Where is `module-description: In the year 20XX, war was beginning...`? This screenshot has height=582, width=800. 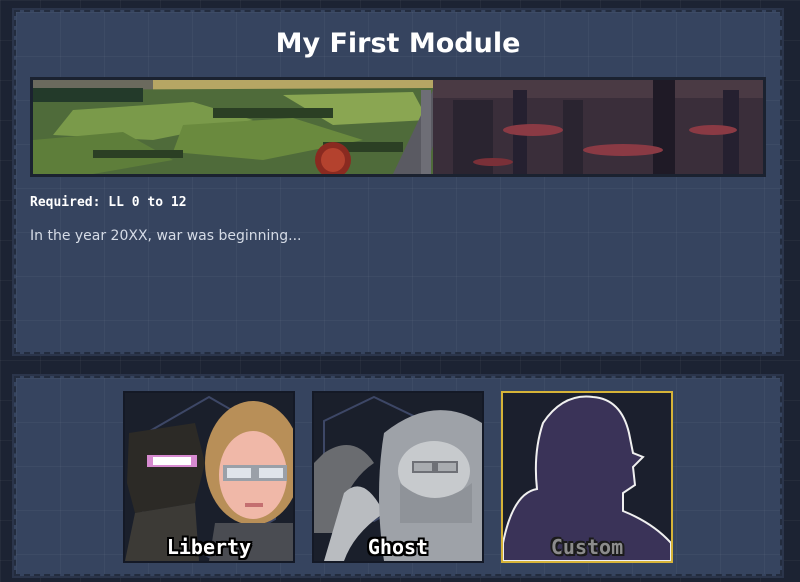 module-description: In the year 20XX, war was beginning... is located at coordinates (166, 236).